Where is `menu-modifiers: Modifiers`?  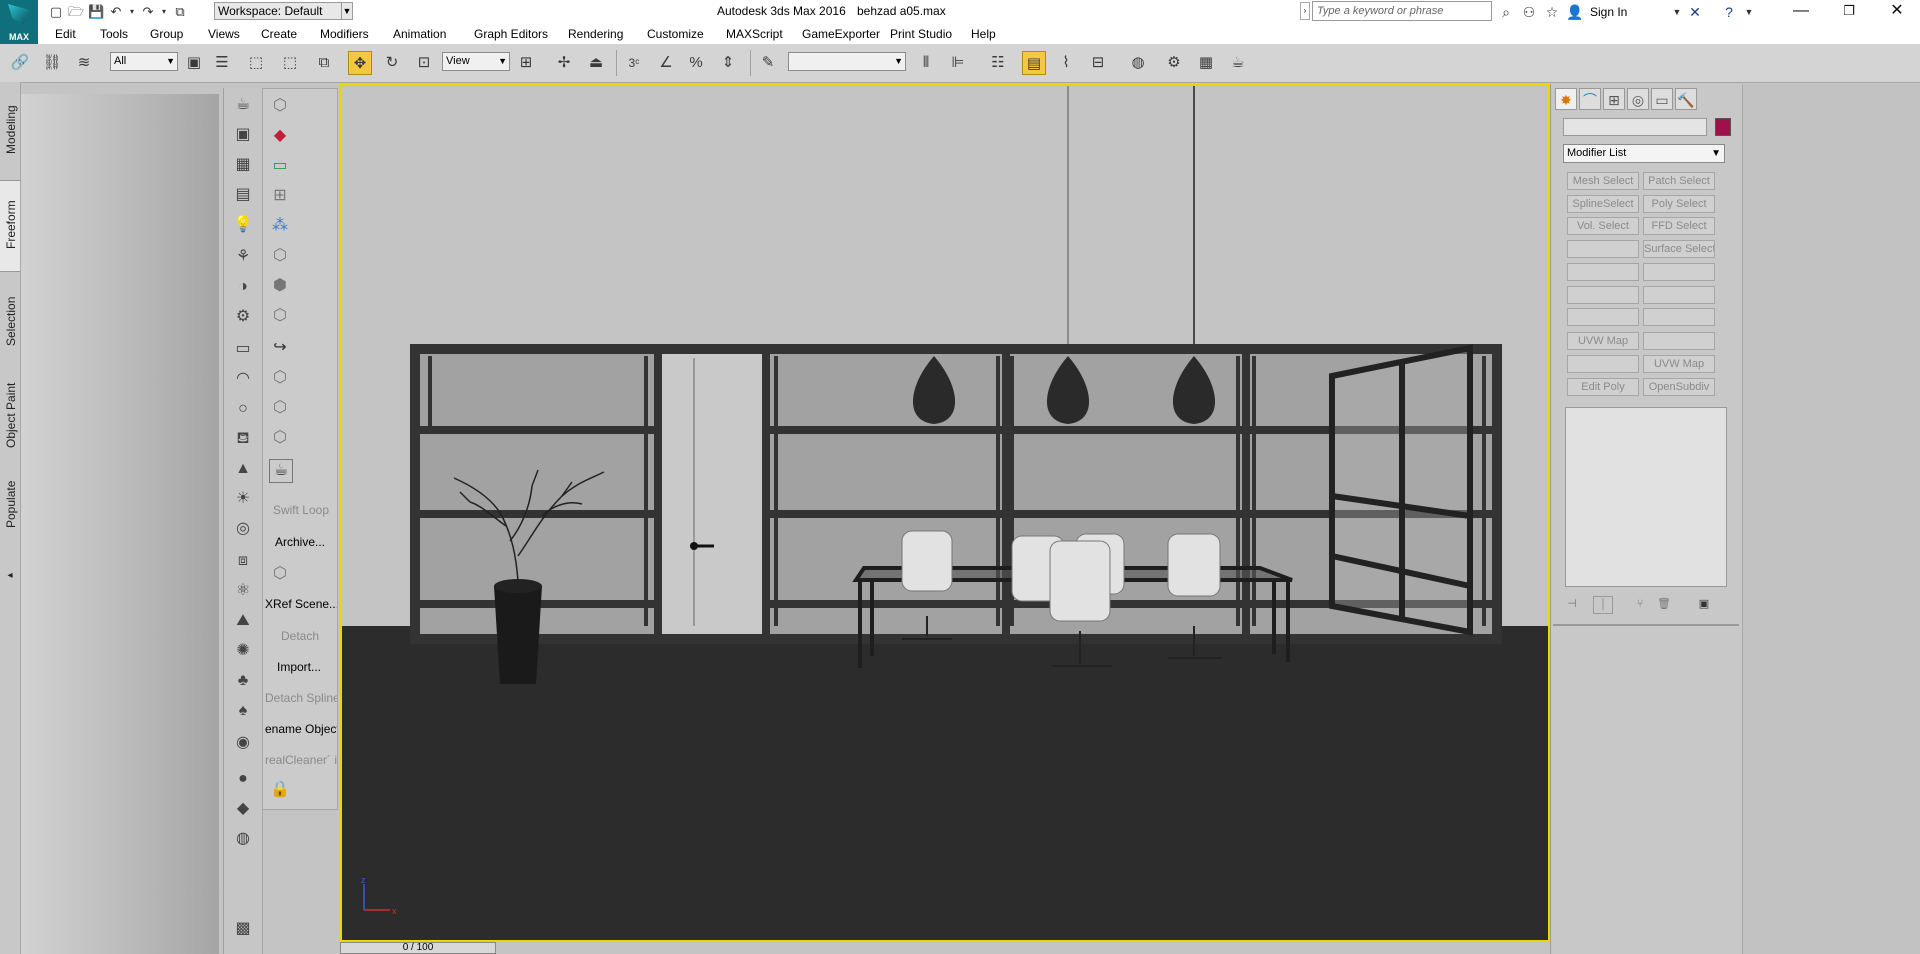
menu-modifiers: Modifiers is located at coordinates (344, 34).